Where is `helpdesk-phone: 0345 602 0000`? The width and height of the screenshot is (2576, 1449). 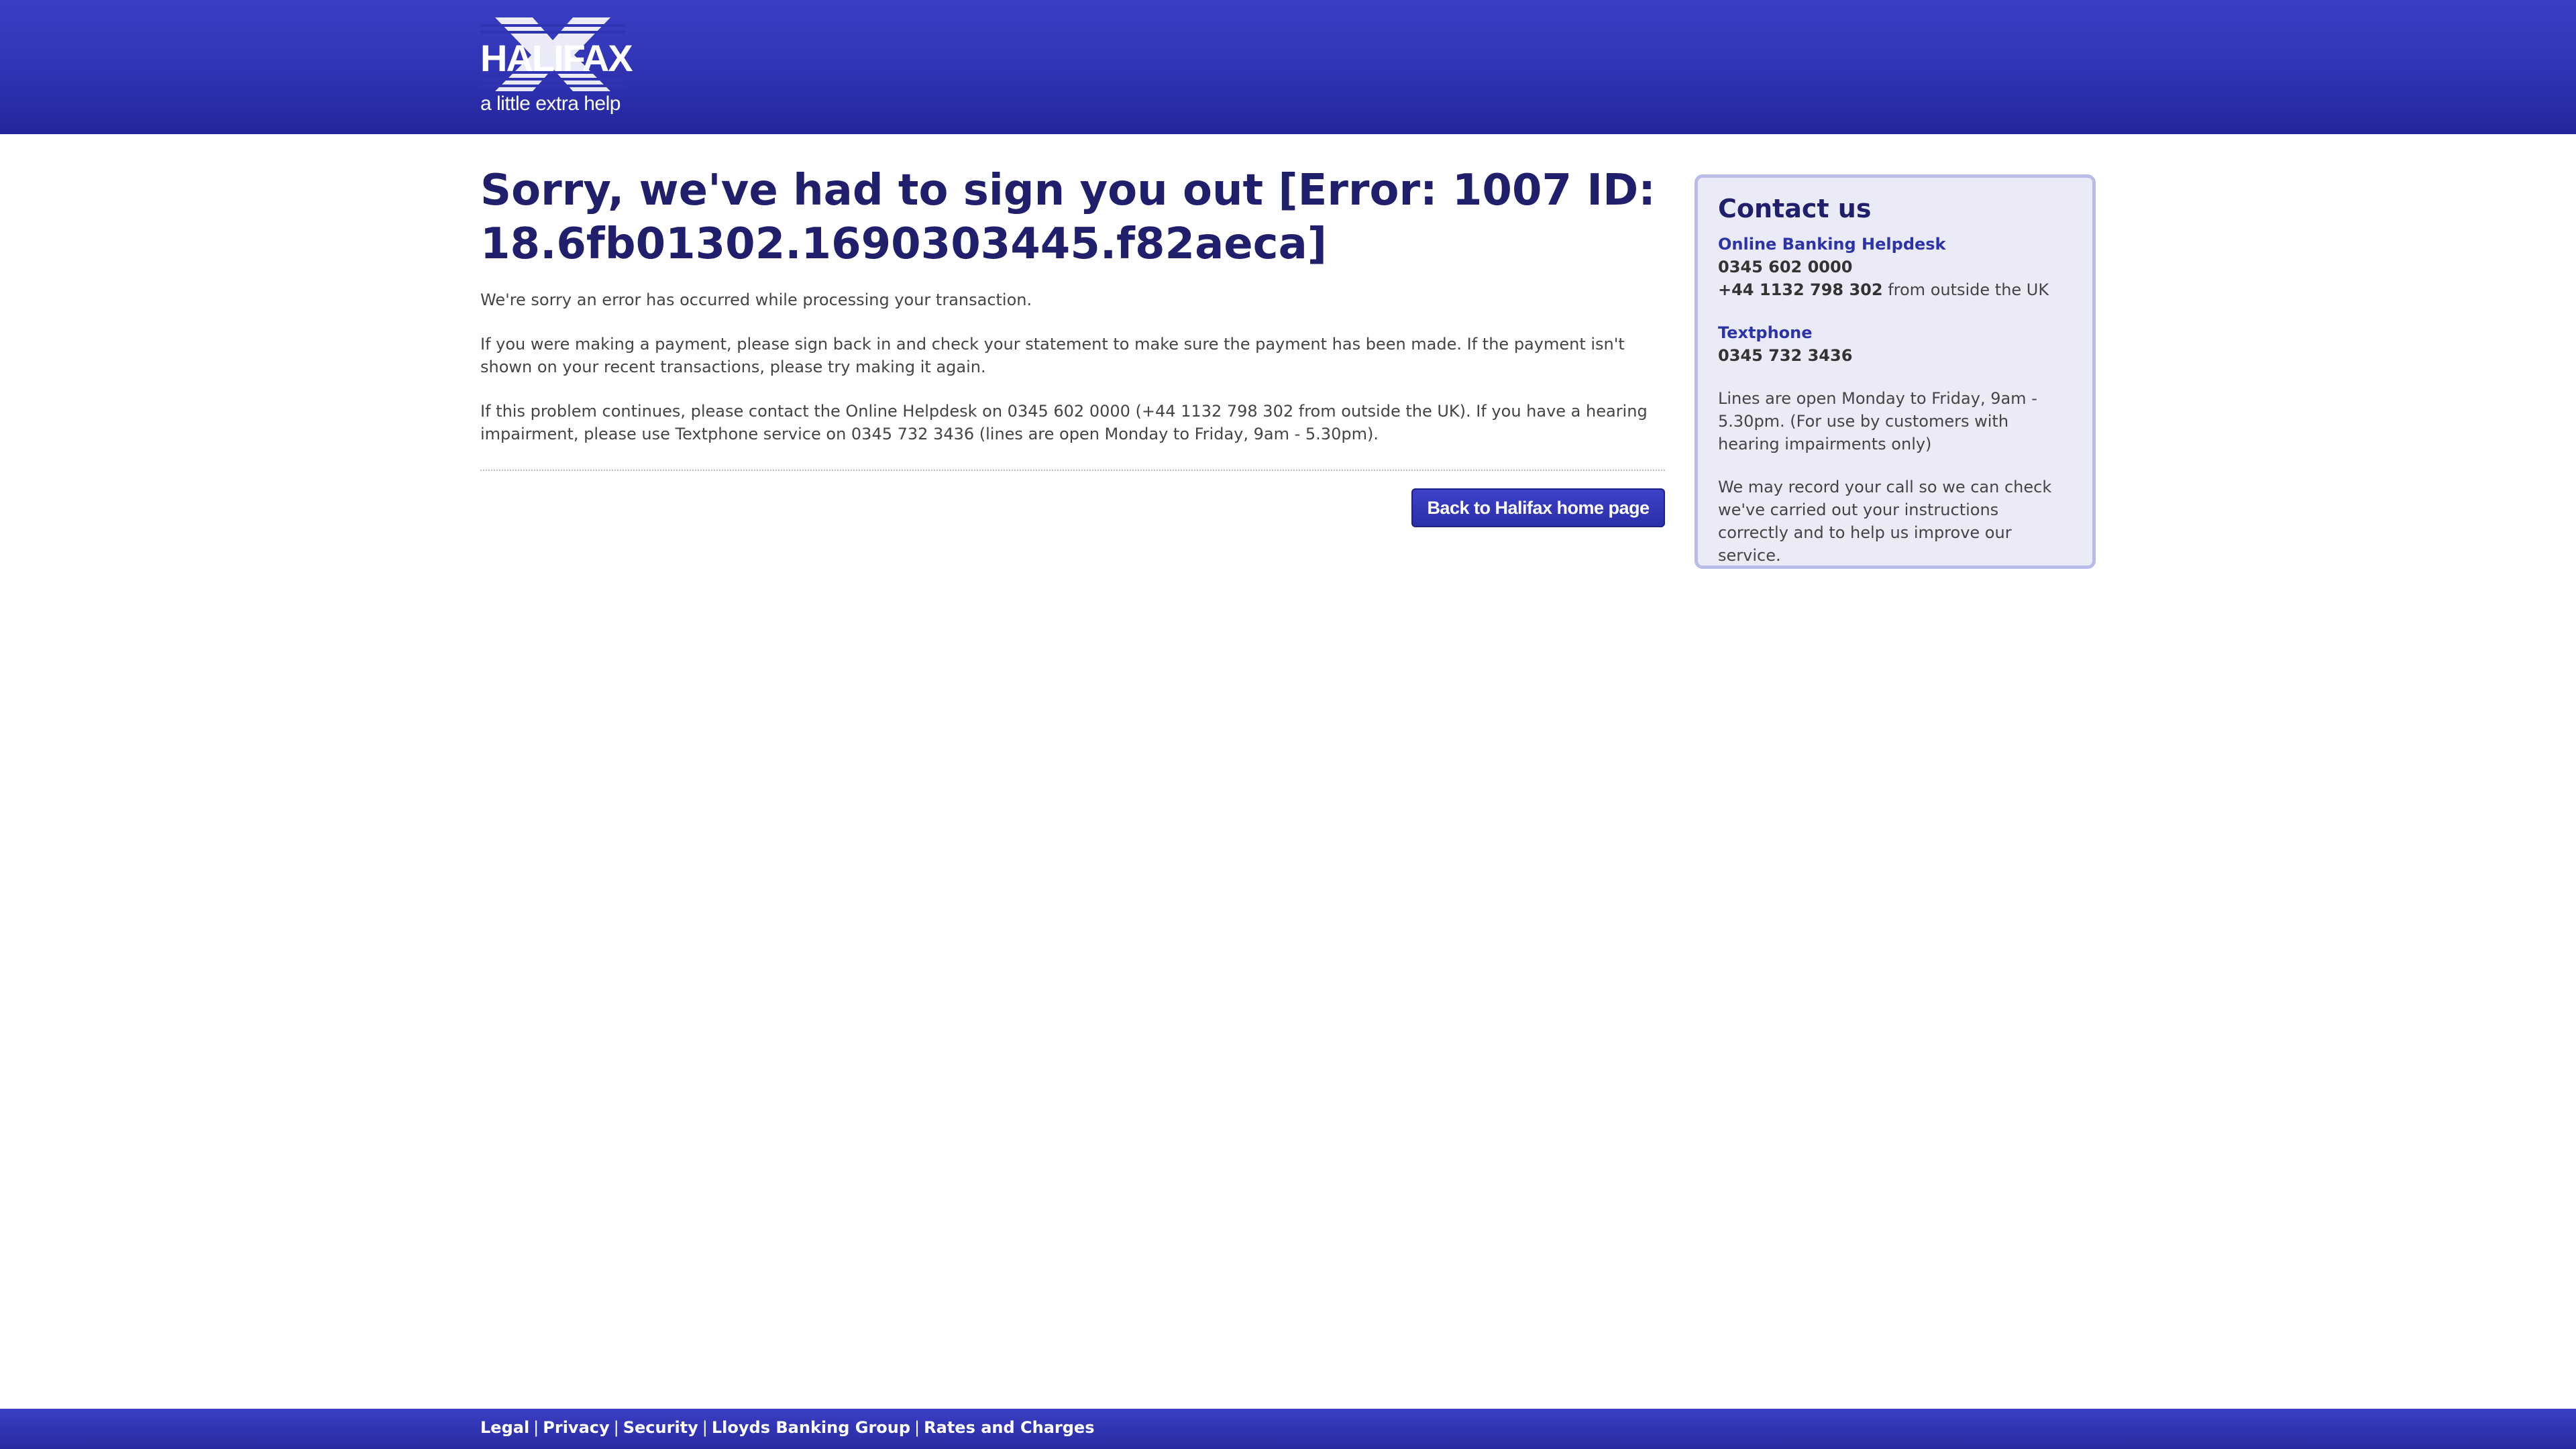 helpdesk-phone: 0345 602 0000 is located at coordinates (1785, 267).